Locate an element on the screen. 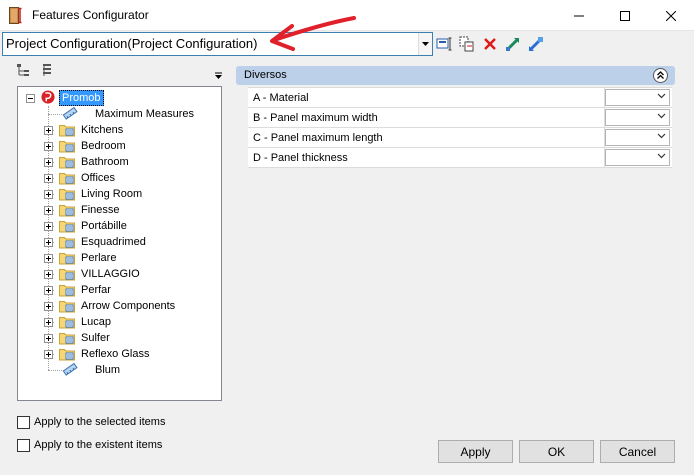 The image size is (694, 475). apply-existent-checkbox is located at coordinates (23, 445).